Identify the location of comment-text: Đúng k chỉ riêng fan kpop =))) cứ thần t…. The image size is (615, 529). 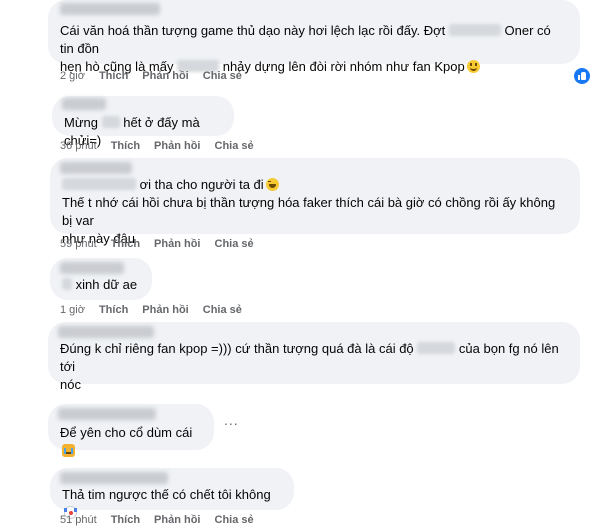
(311, 357).